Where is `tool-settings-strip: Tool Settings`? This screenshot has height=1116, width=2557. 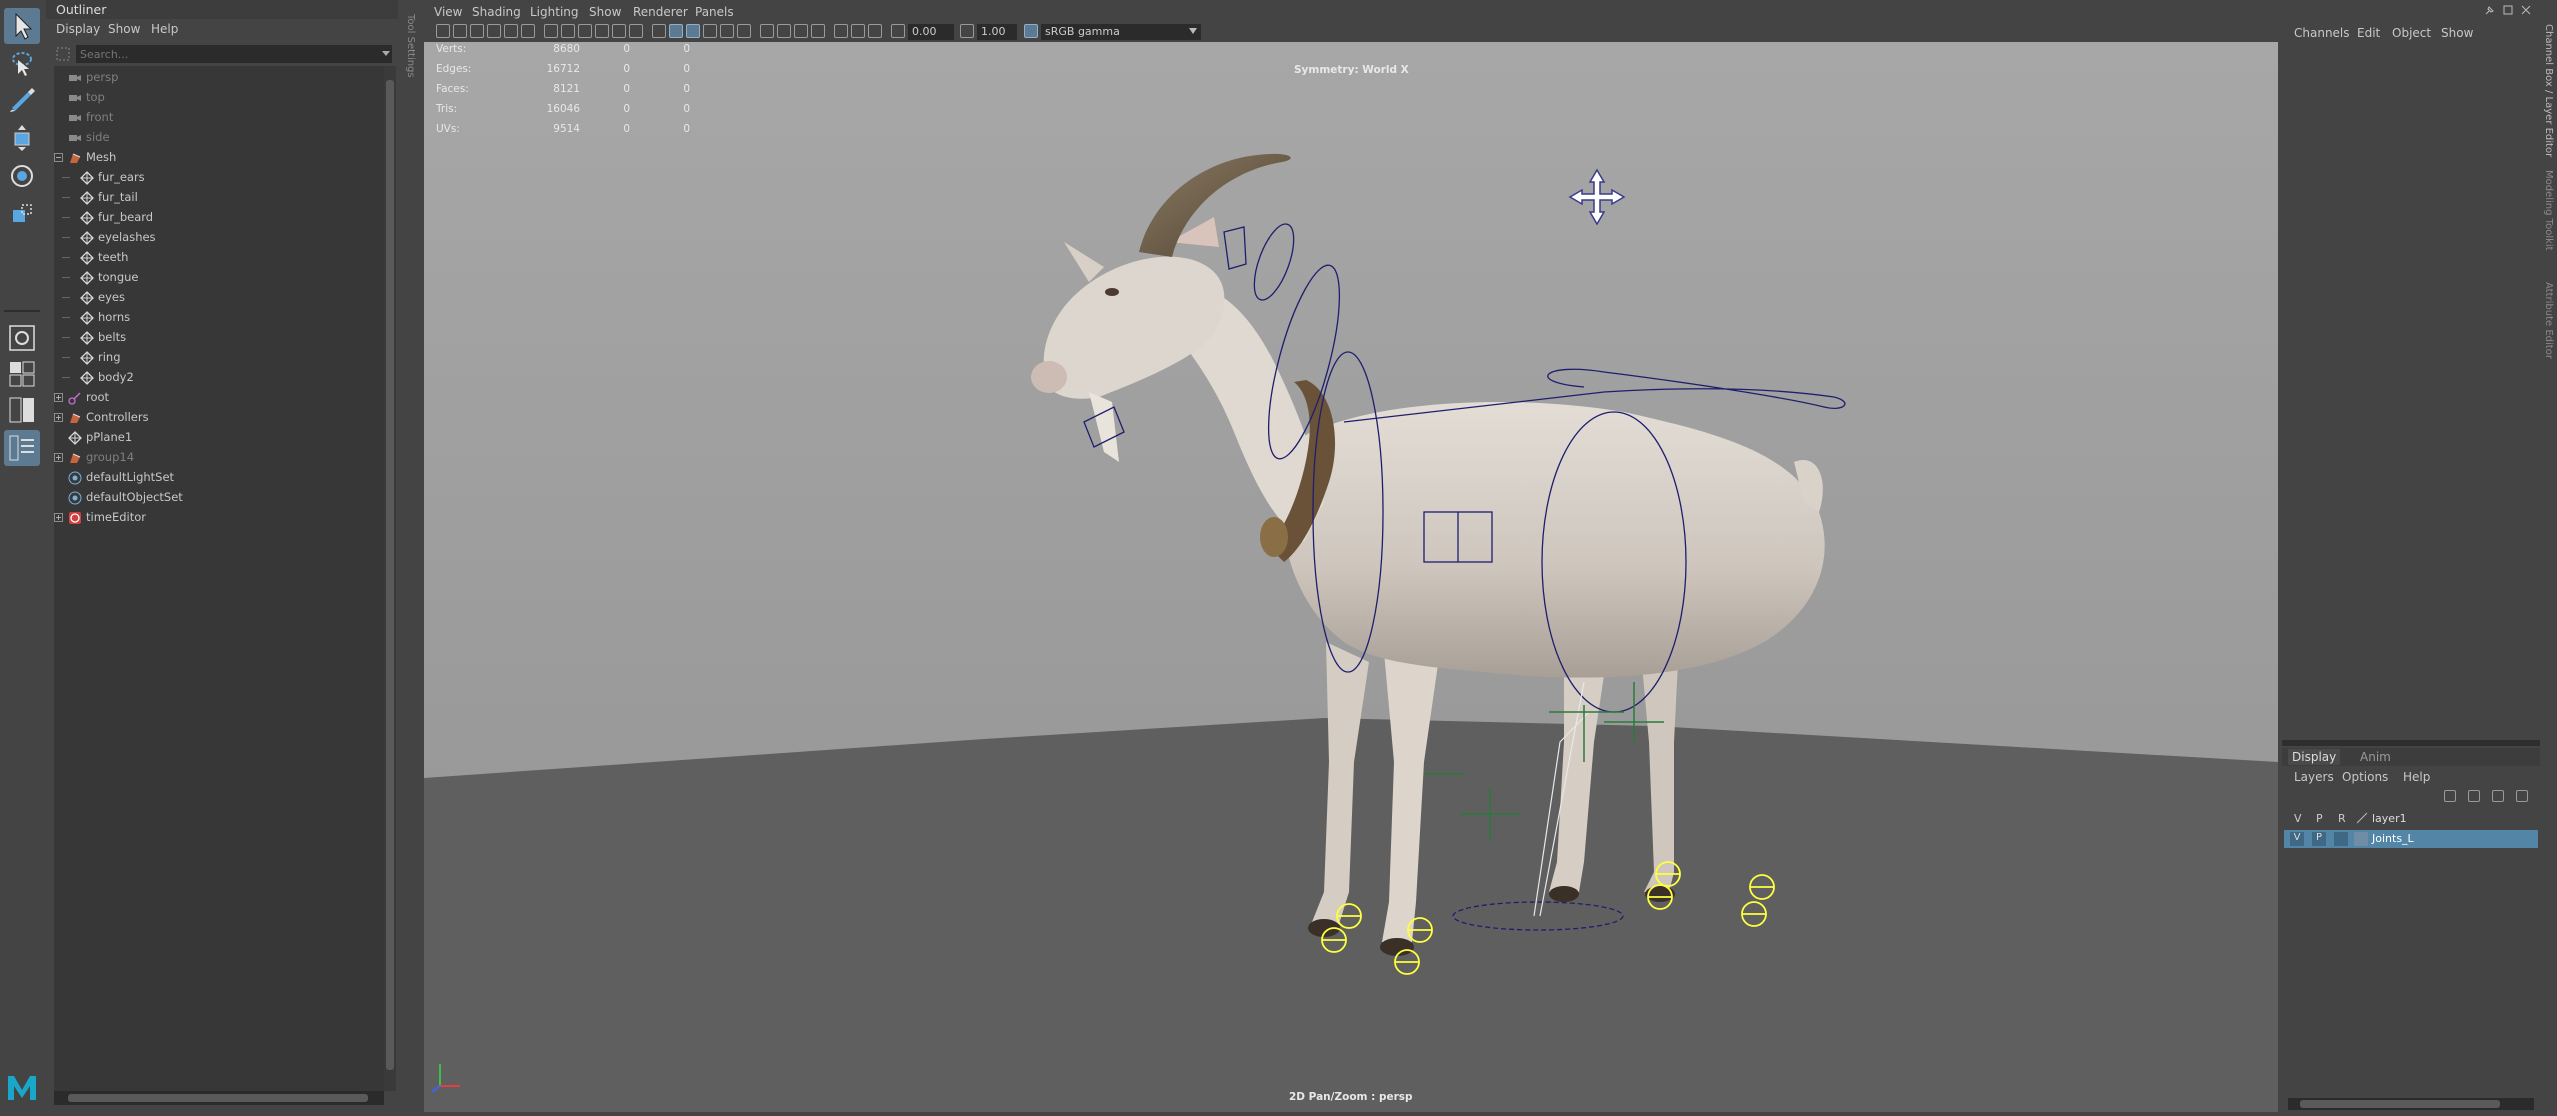 tool-settings-strip: Tool Settings is located at coordinates (411, 558).